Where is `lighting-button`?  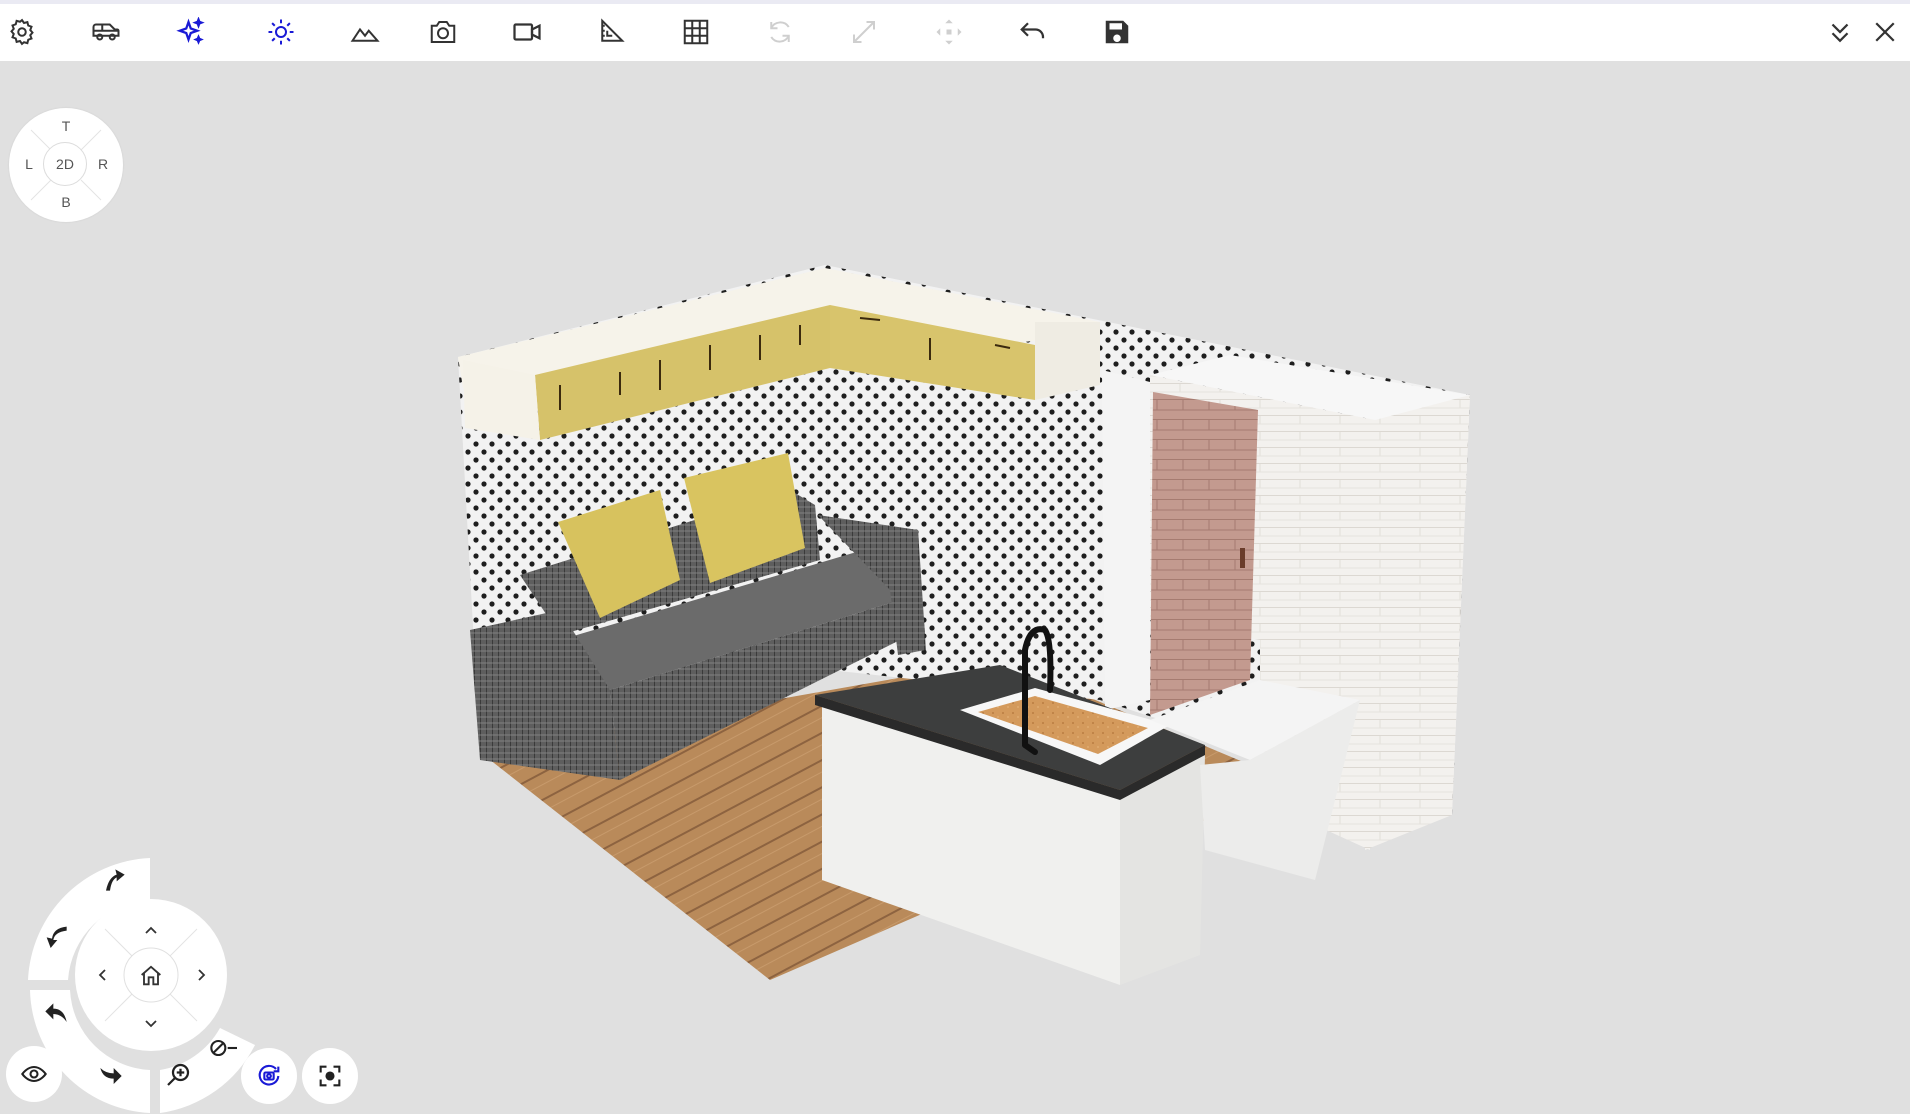 lighting-button is located at coordinates (281, 32).